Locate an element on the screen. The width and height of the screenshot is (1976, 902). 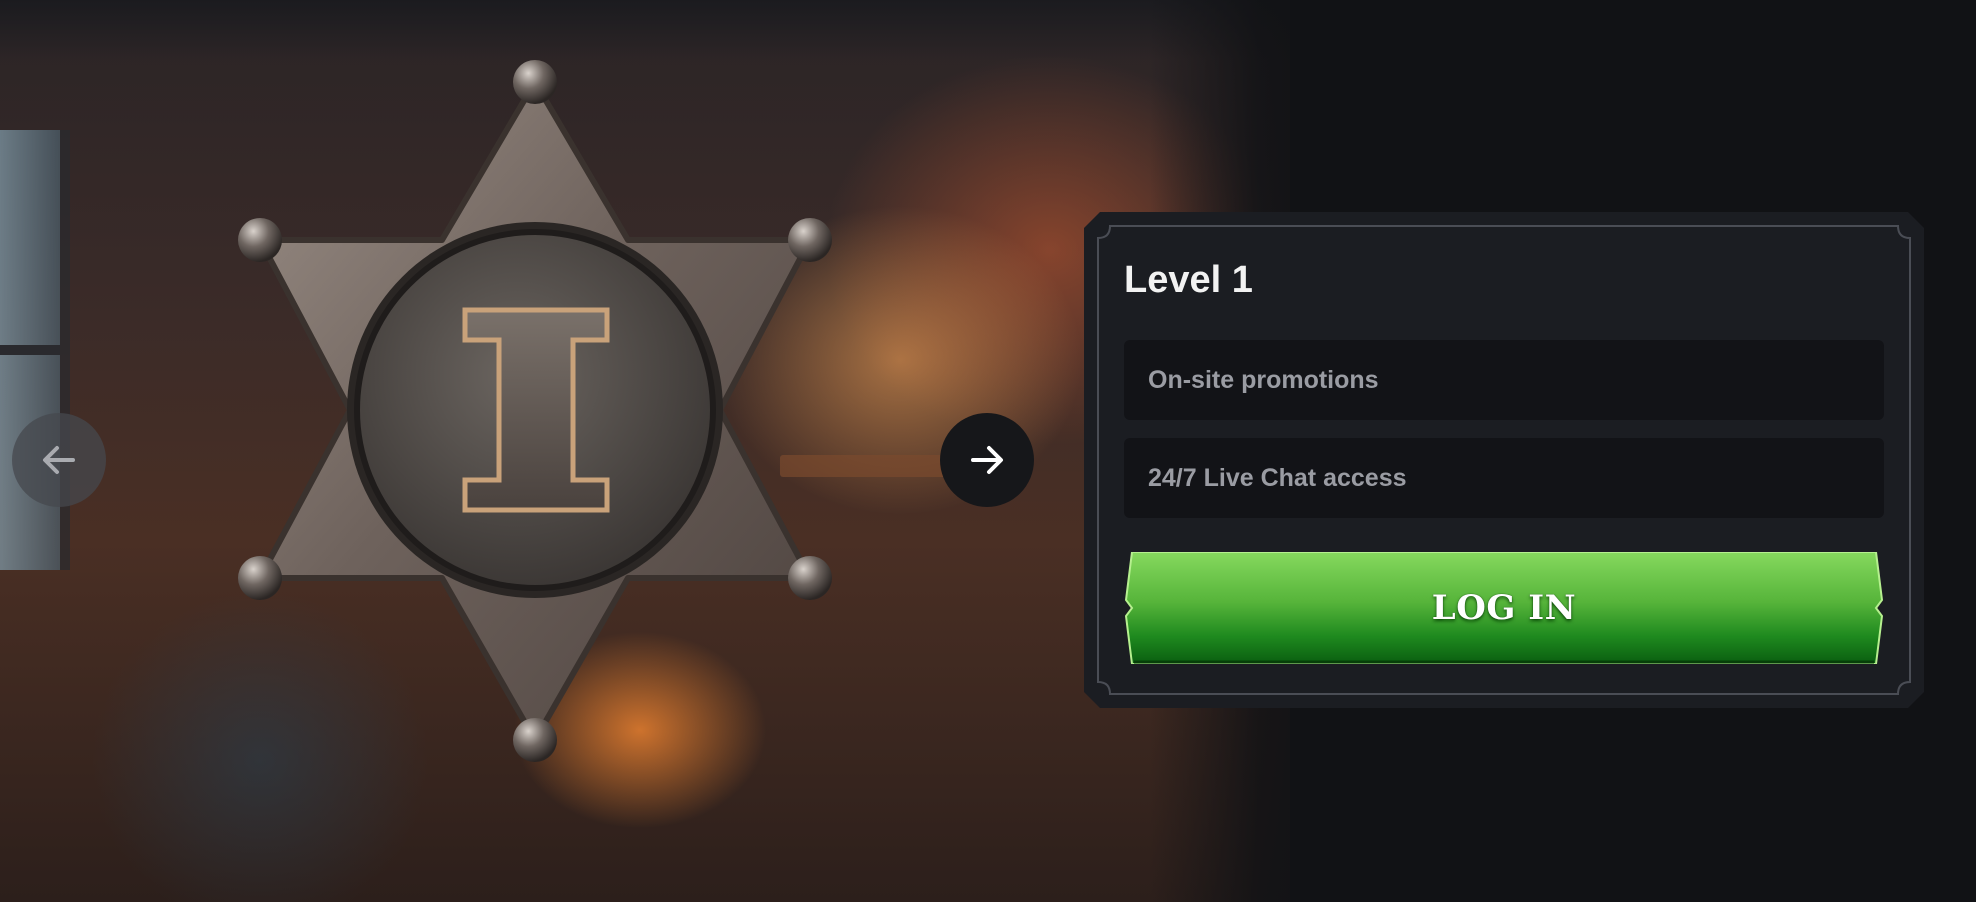
perk-item: 24/7 Live Chat access is located at coordinates (1504, 478).